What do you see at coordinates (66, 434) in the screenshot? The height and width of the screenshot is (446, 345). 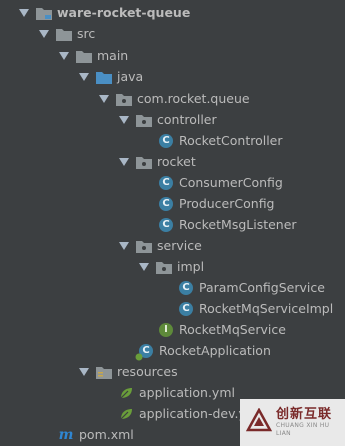 I see `maven-icon: m` at bounding box center [66, 434].